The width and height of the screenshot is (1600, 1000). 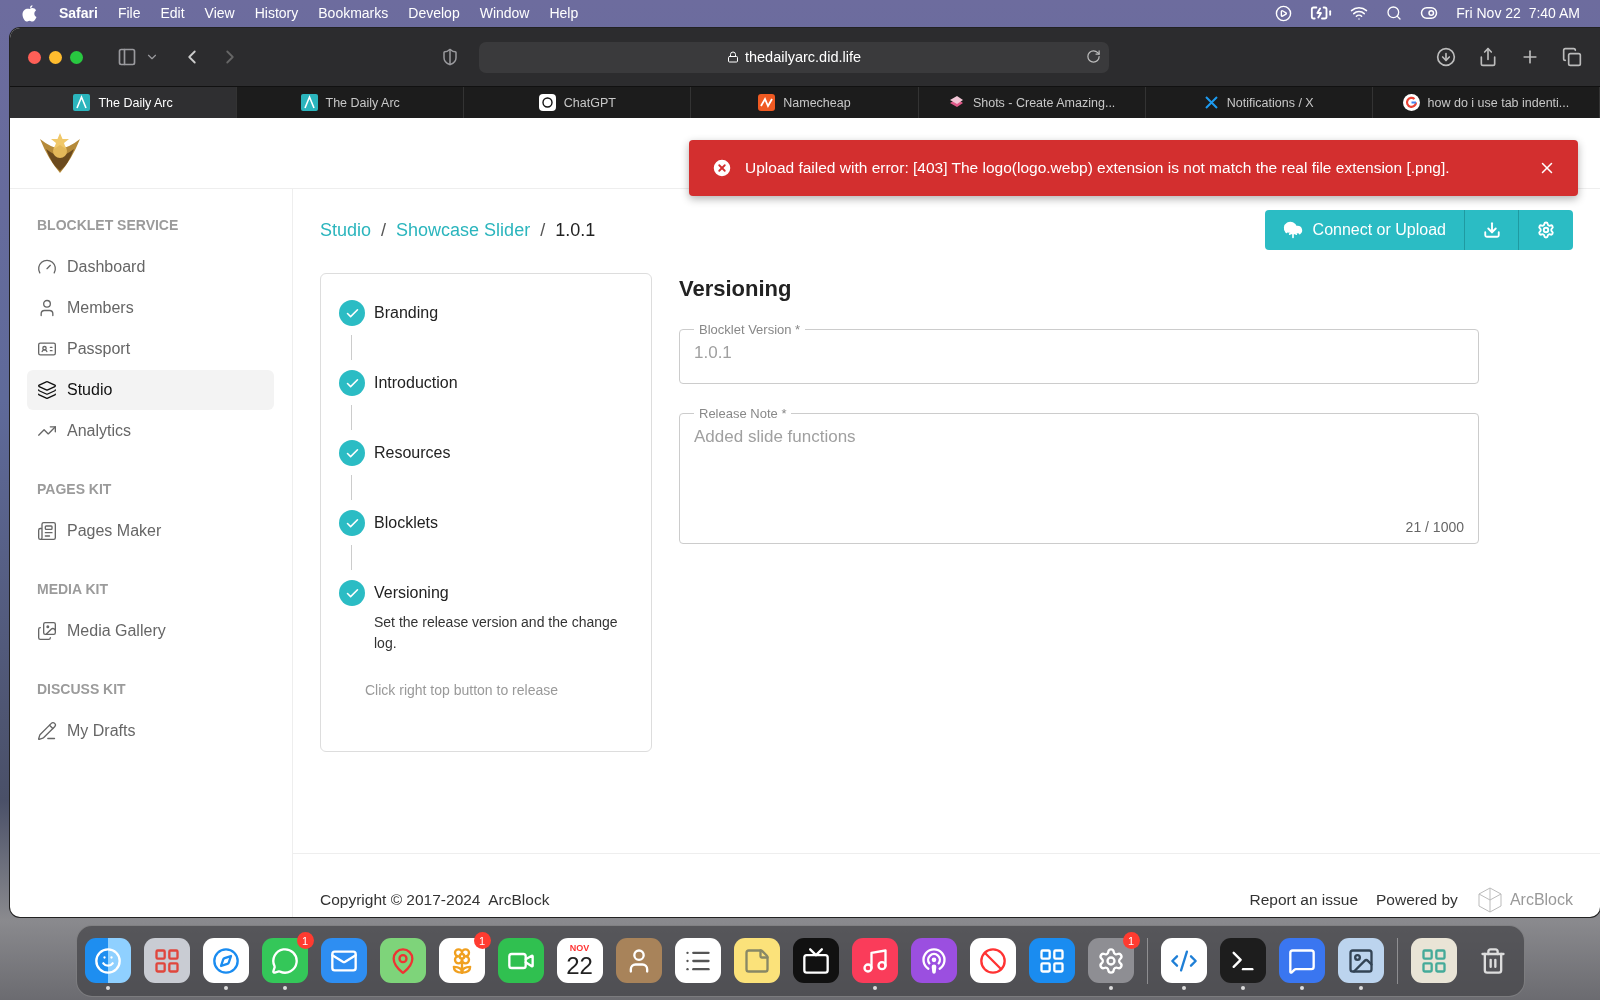 What do you see at coordinates (34, 57) in the screenshot?
I see `close-window-button` at bounding box center [34, 57].